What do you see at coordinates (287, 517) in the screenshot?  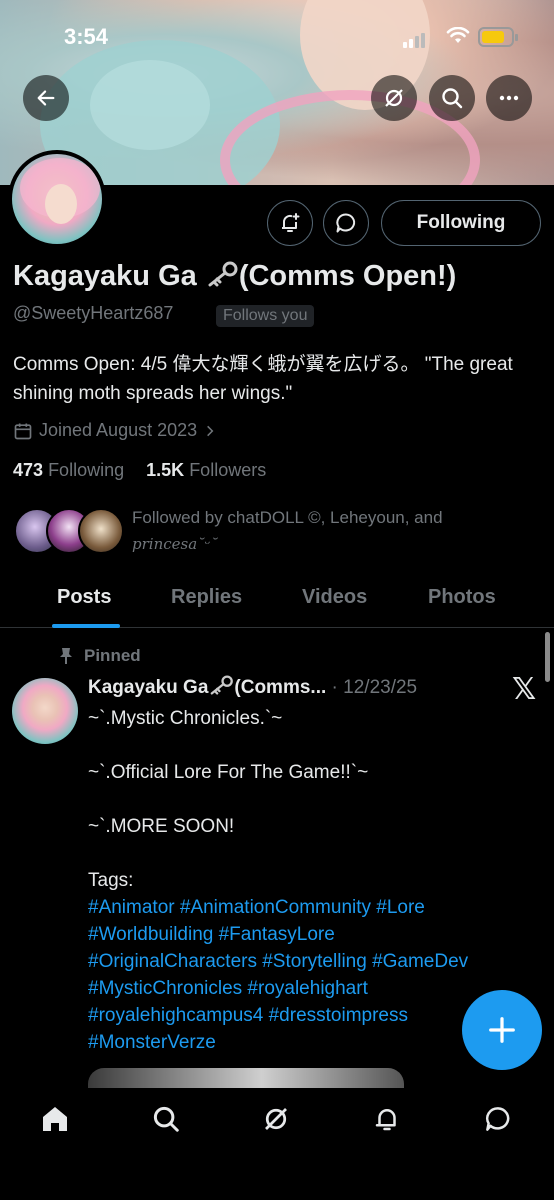 I see `followed-by-names: Followed by chatDOLL ©, Leheyoun, and` at bounding box center [287, 517].